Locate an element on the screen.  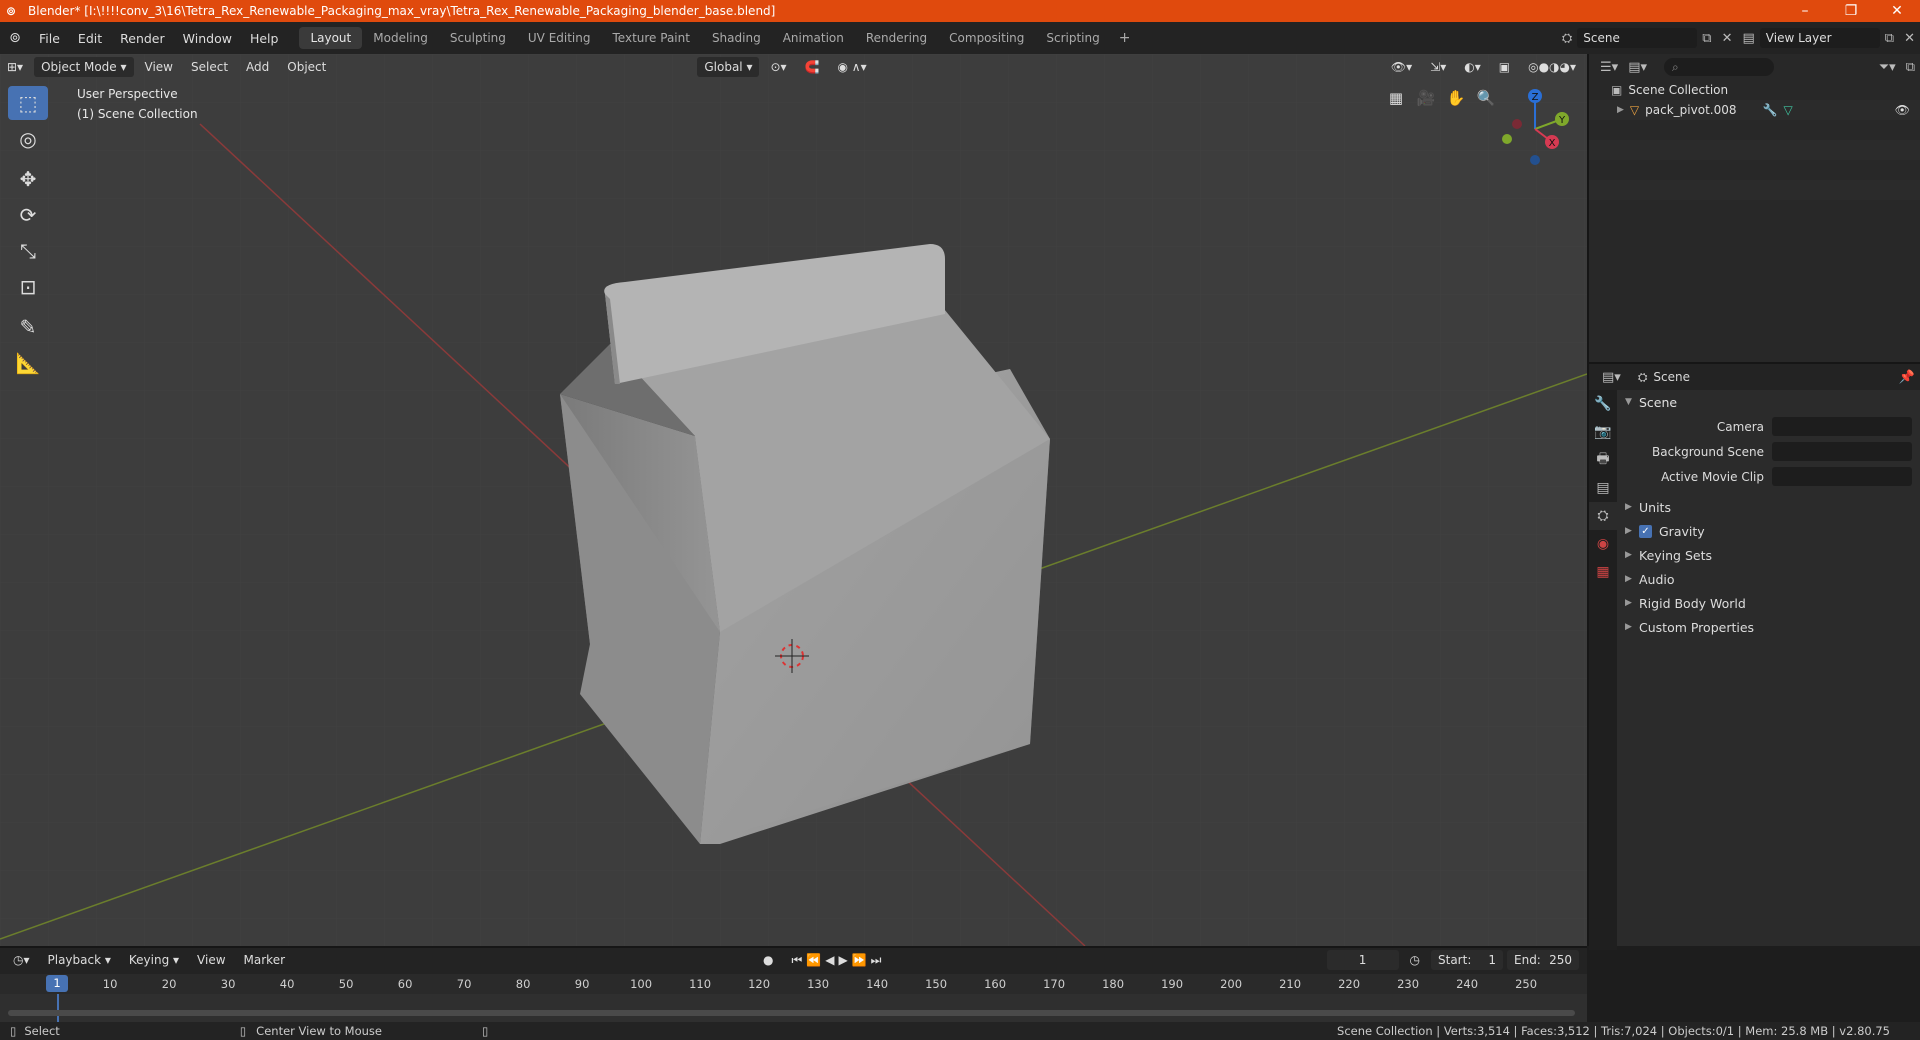
pan-hand-icon: ✋ is located at coordinates (1456, 98).